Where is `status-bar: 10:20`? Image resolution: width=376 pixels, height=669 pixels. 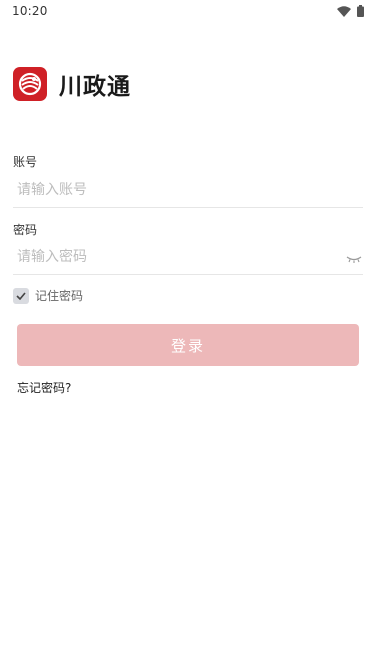
status-bar: 10:20 is located at coordinates (188, 11).